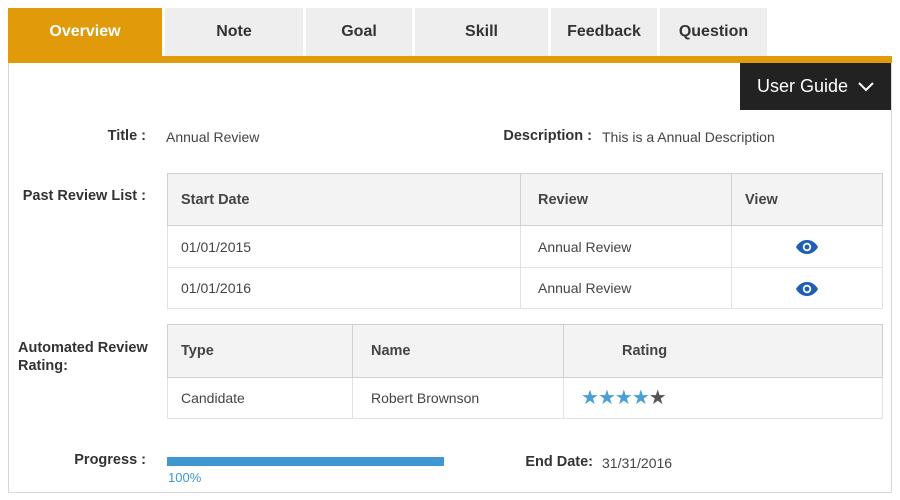  Describe the element at coordinates (458, 398) in the screenshot. I see `name-cell: Robert Brownson` at that location.